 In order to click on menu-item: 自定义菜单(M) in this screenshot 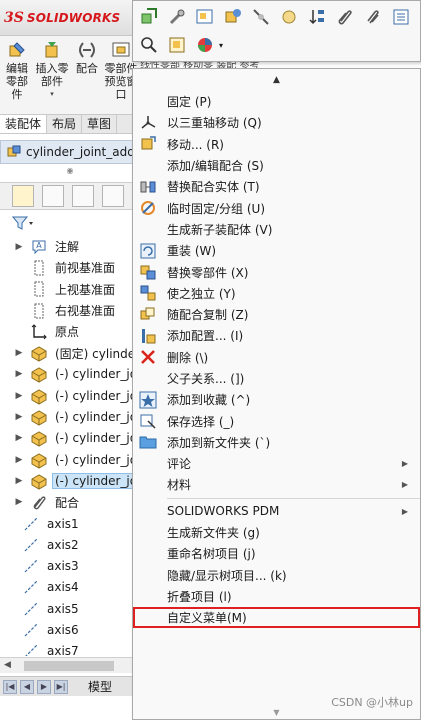, I will do `click(276, 618)`.